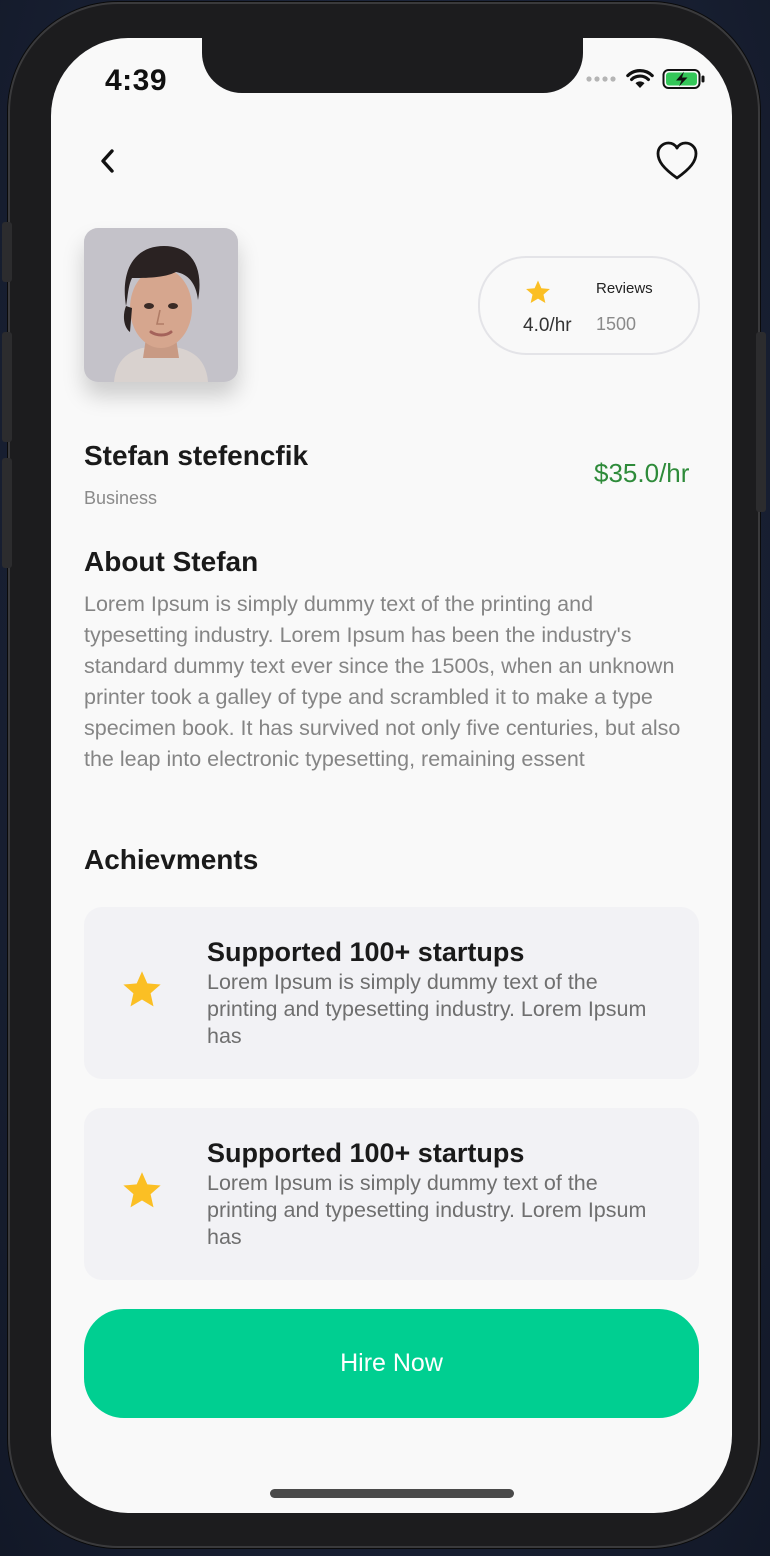 The image size is (770, 1556). Describe the element at coordinates (7, 252) in the screenshot. I see `phone-side-button` at that location.